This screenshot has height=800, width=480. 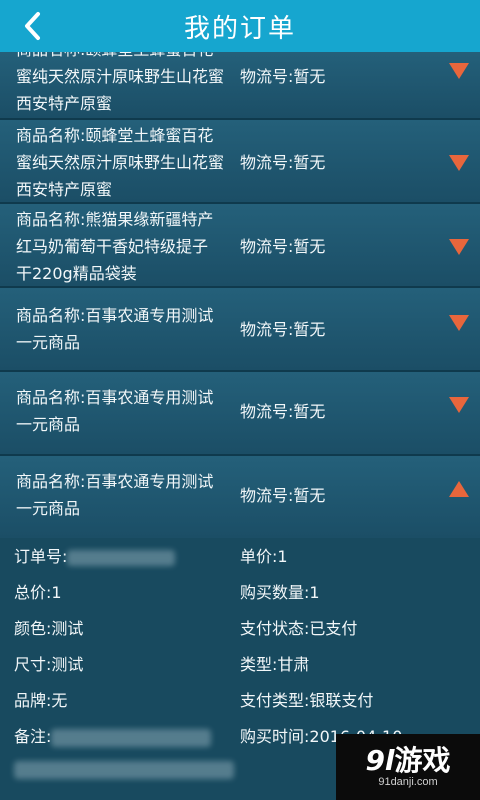 What do you see at coordinates (380, 760) in the screenshot?
I see `watermark-logo-number: 9l` at bounding box center [380, 760].